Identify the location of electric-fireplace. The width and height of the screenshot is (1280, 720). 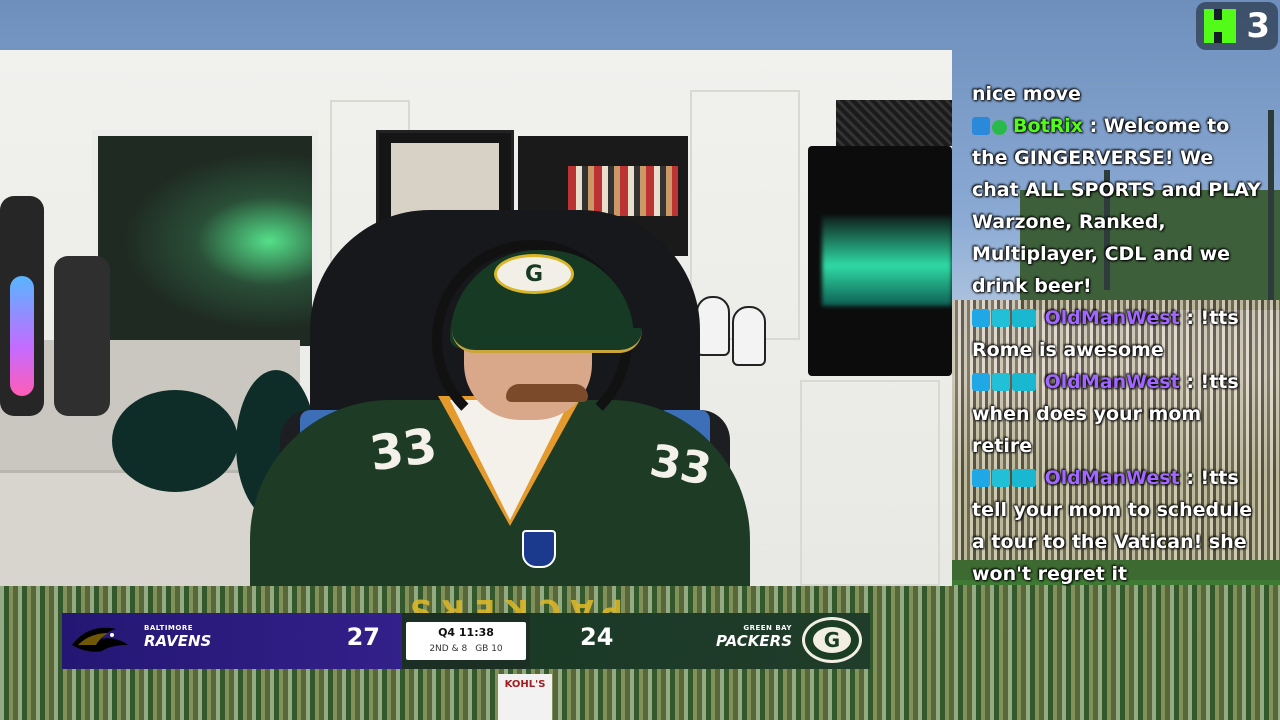
(880, 261).